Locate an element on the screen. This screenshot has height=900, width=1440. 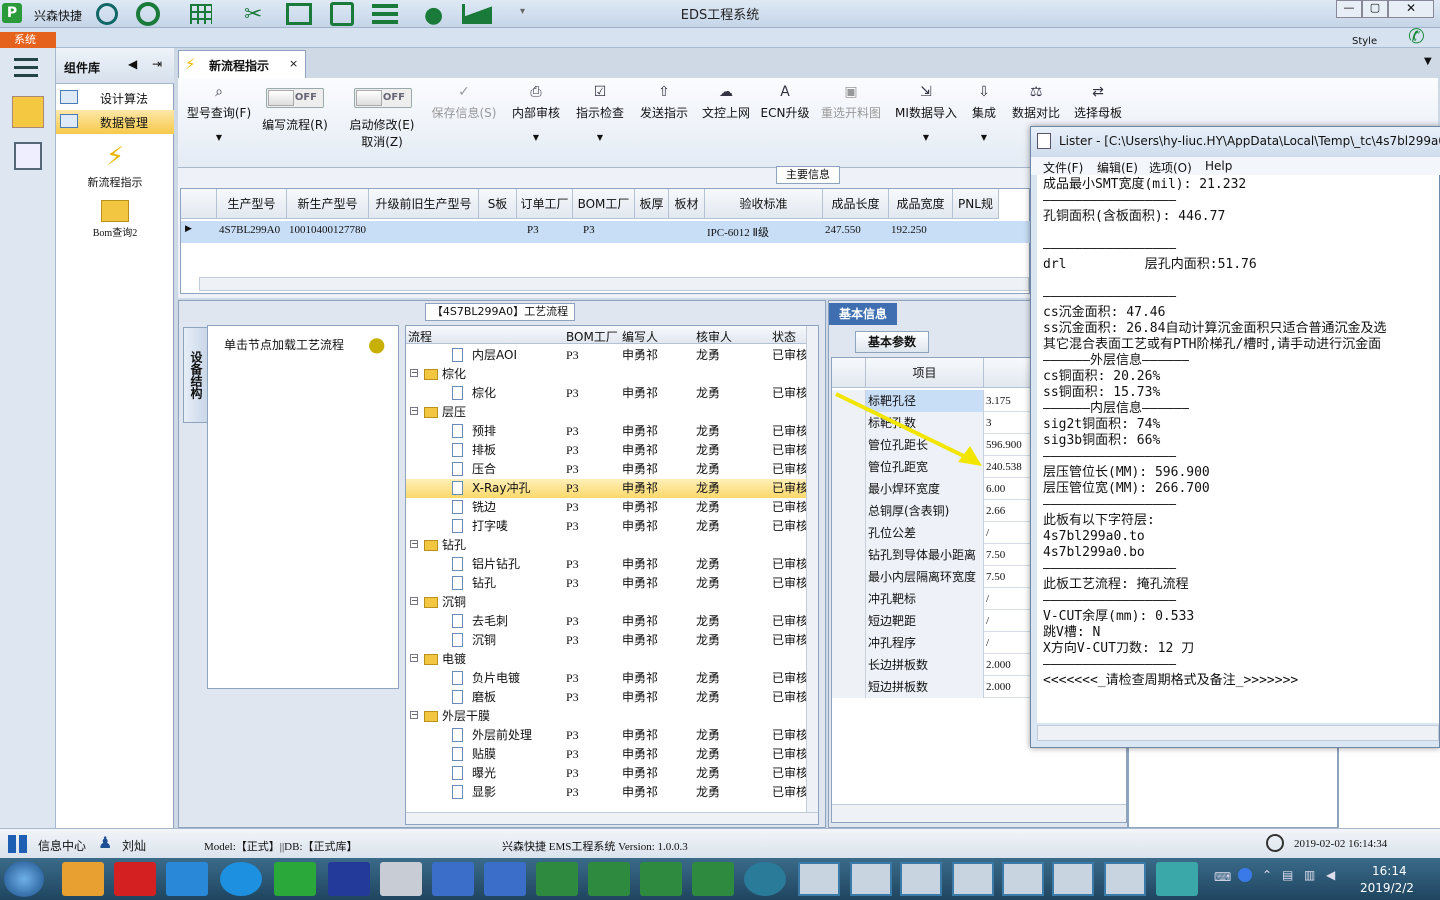
tray-arrow-icon: ⌃ is located at coordinates (1267, 875).